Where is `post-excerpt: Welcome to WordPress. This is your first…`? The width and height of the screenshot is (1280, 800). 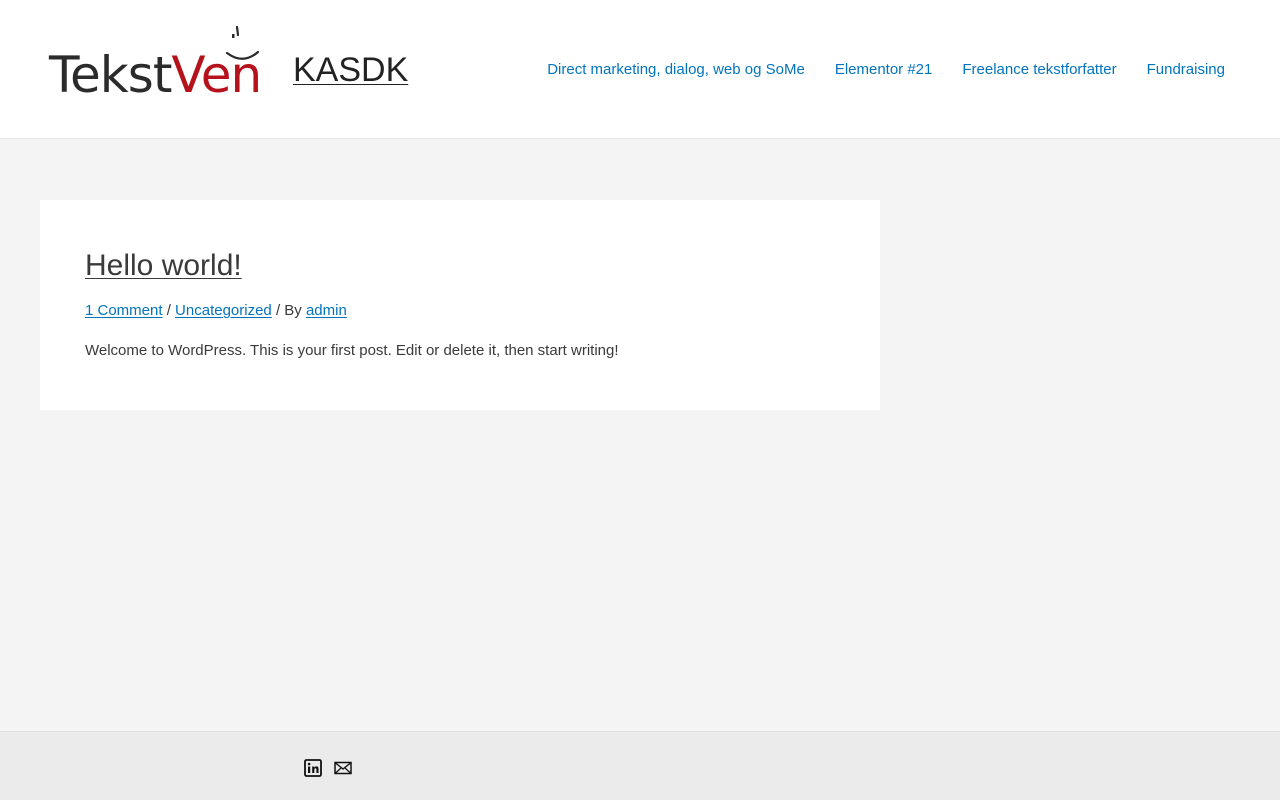 post-excerpt: Welcome to WordPress. This is your first… is located at coordinates (352, 350).